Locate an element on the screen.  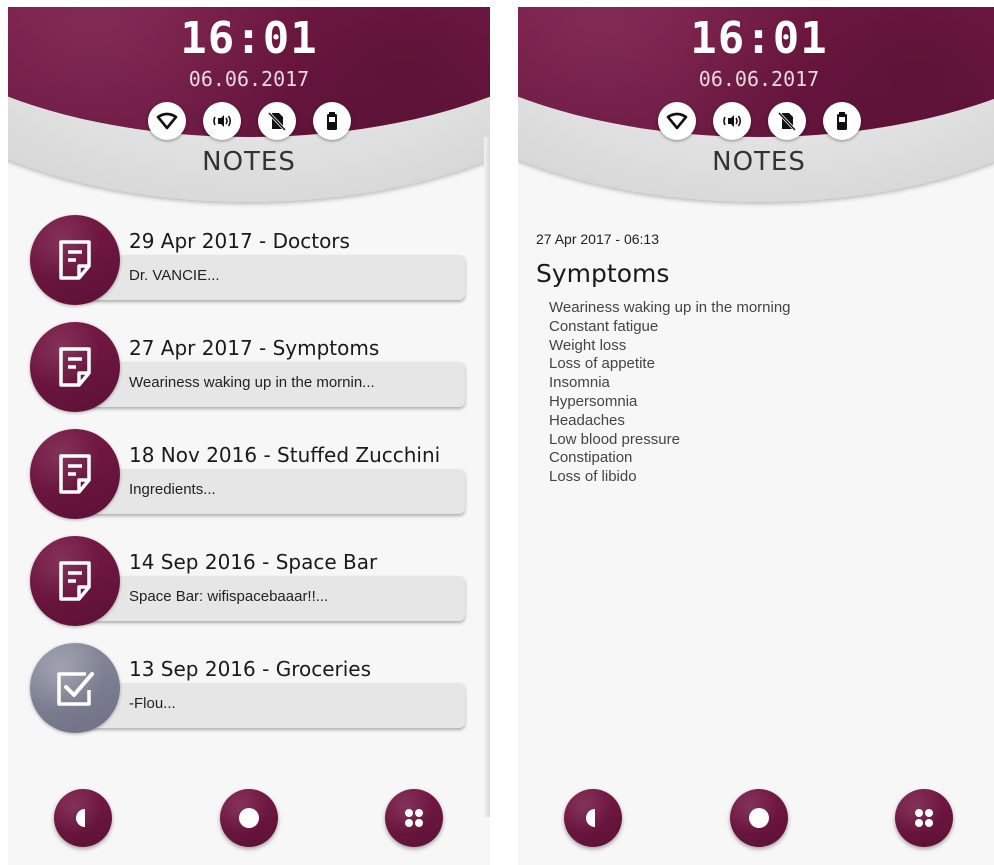
note-title: 14 Sep 2016 - Space Bar is located at coordinates (253, 562).